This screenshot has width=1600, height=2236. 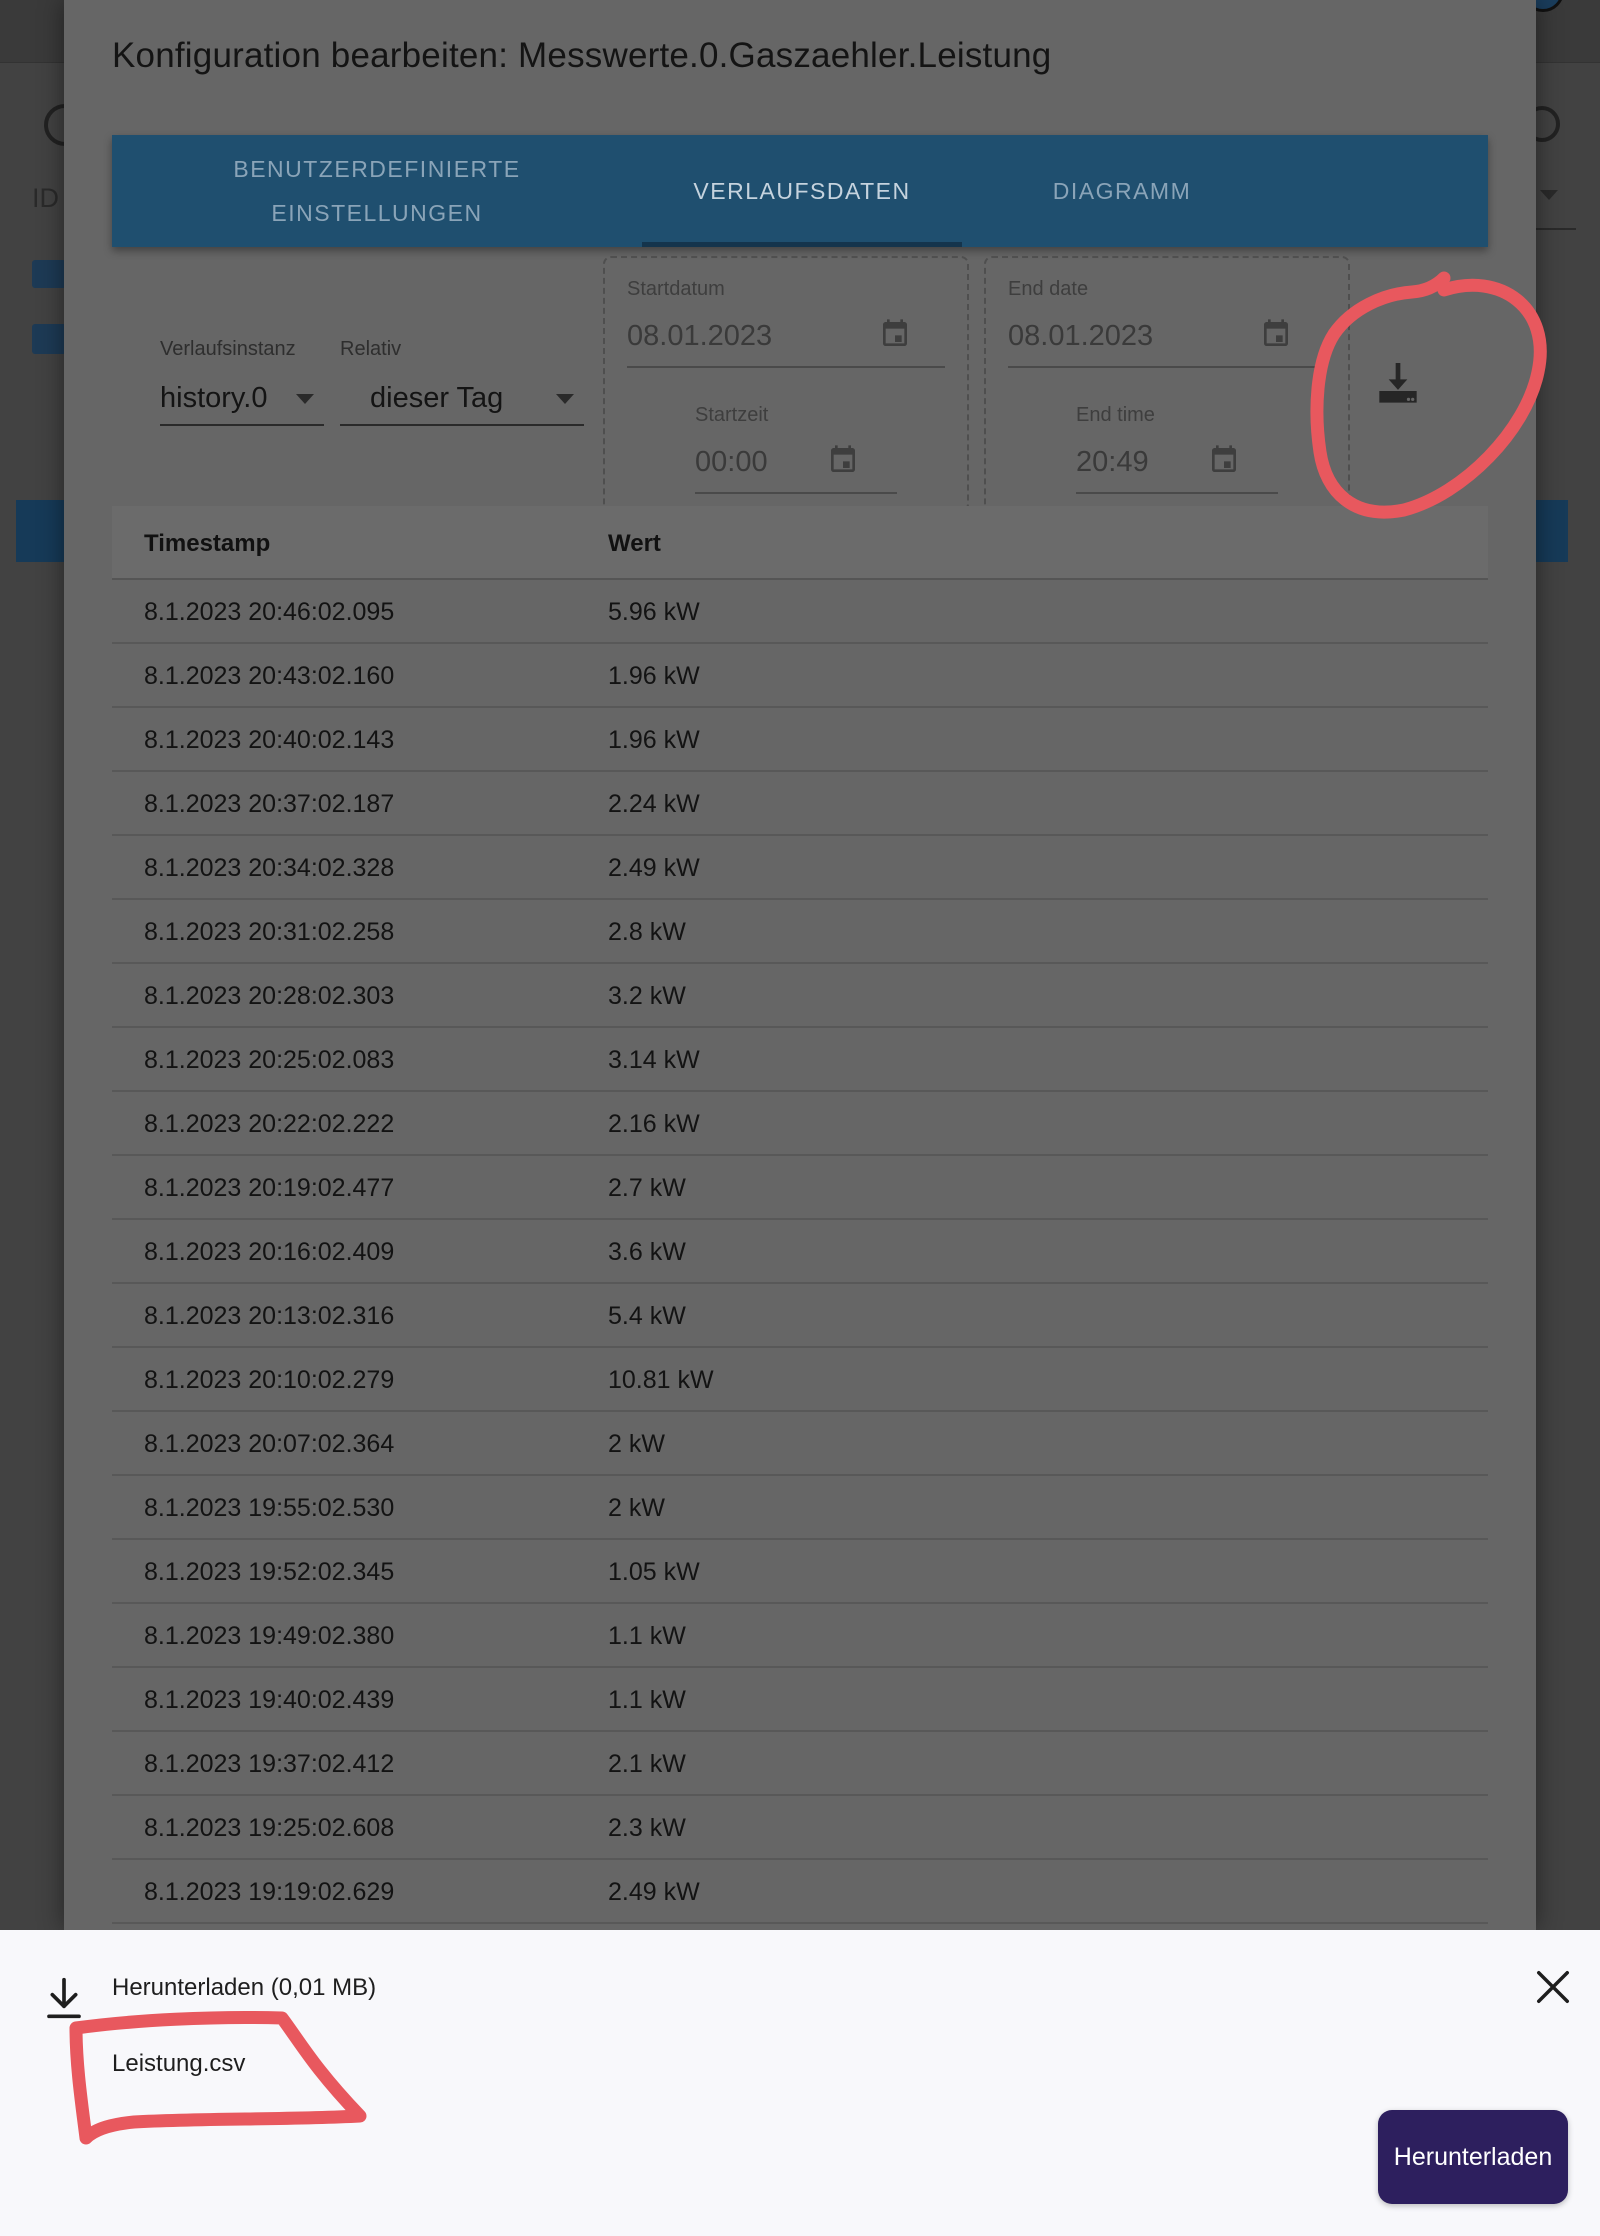 What do you see at coordinates (269, 1380) in the screenshot?
I see `timestamp-cell: 8.1.2023 20:10:02.279` at bounding box center [269, 1380].